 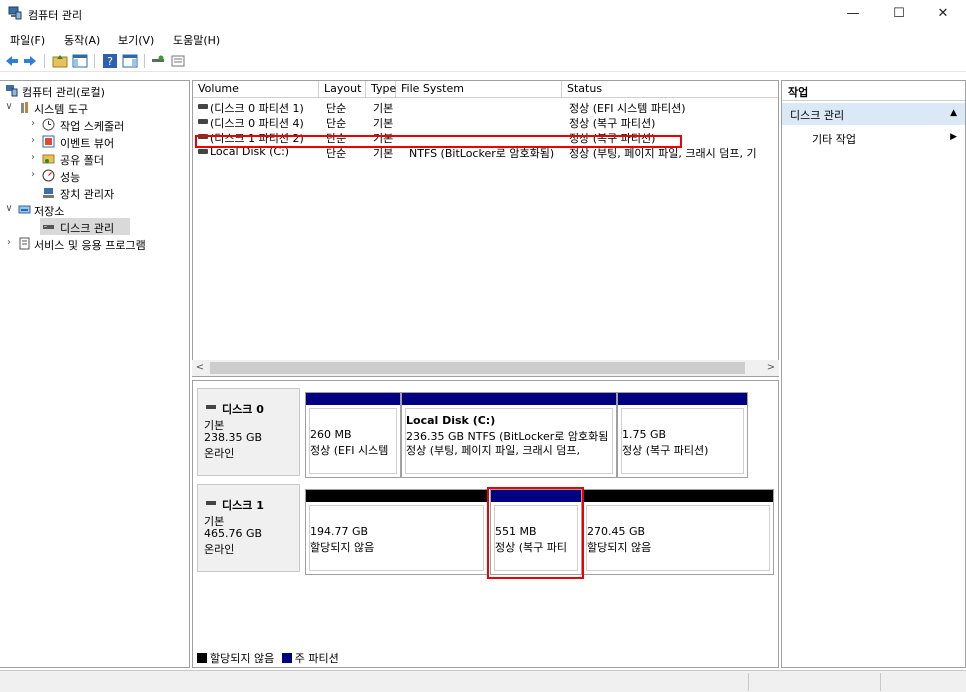 I want to click on properties-icon, so click(x=178, y=61).